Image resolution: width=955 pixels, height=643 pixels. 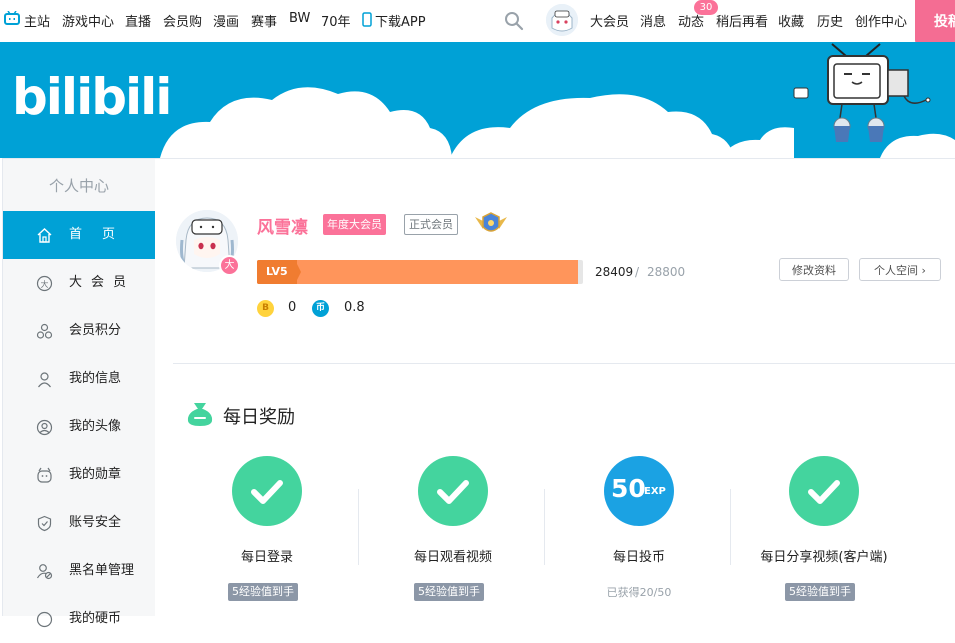 I want to click on level-progress-fill, so click(x=418, y=272).